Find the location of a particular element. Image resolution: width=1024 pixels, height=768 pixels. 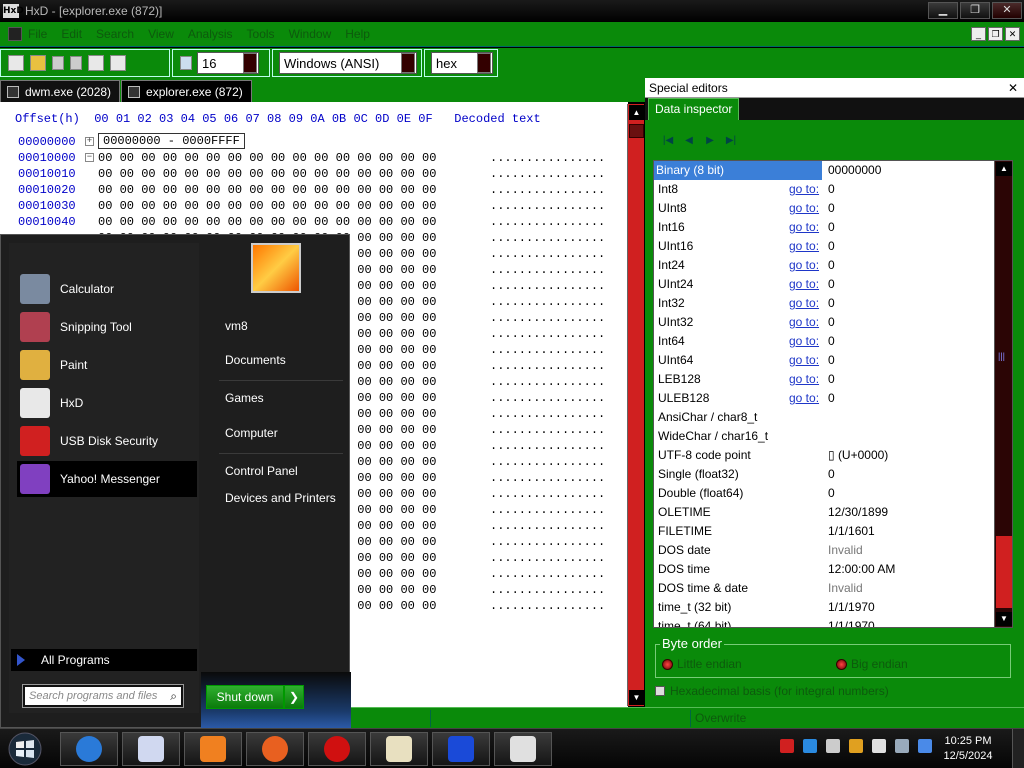

menu-edit: Edit is located at coordinates (71, 34).